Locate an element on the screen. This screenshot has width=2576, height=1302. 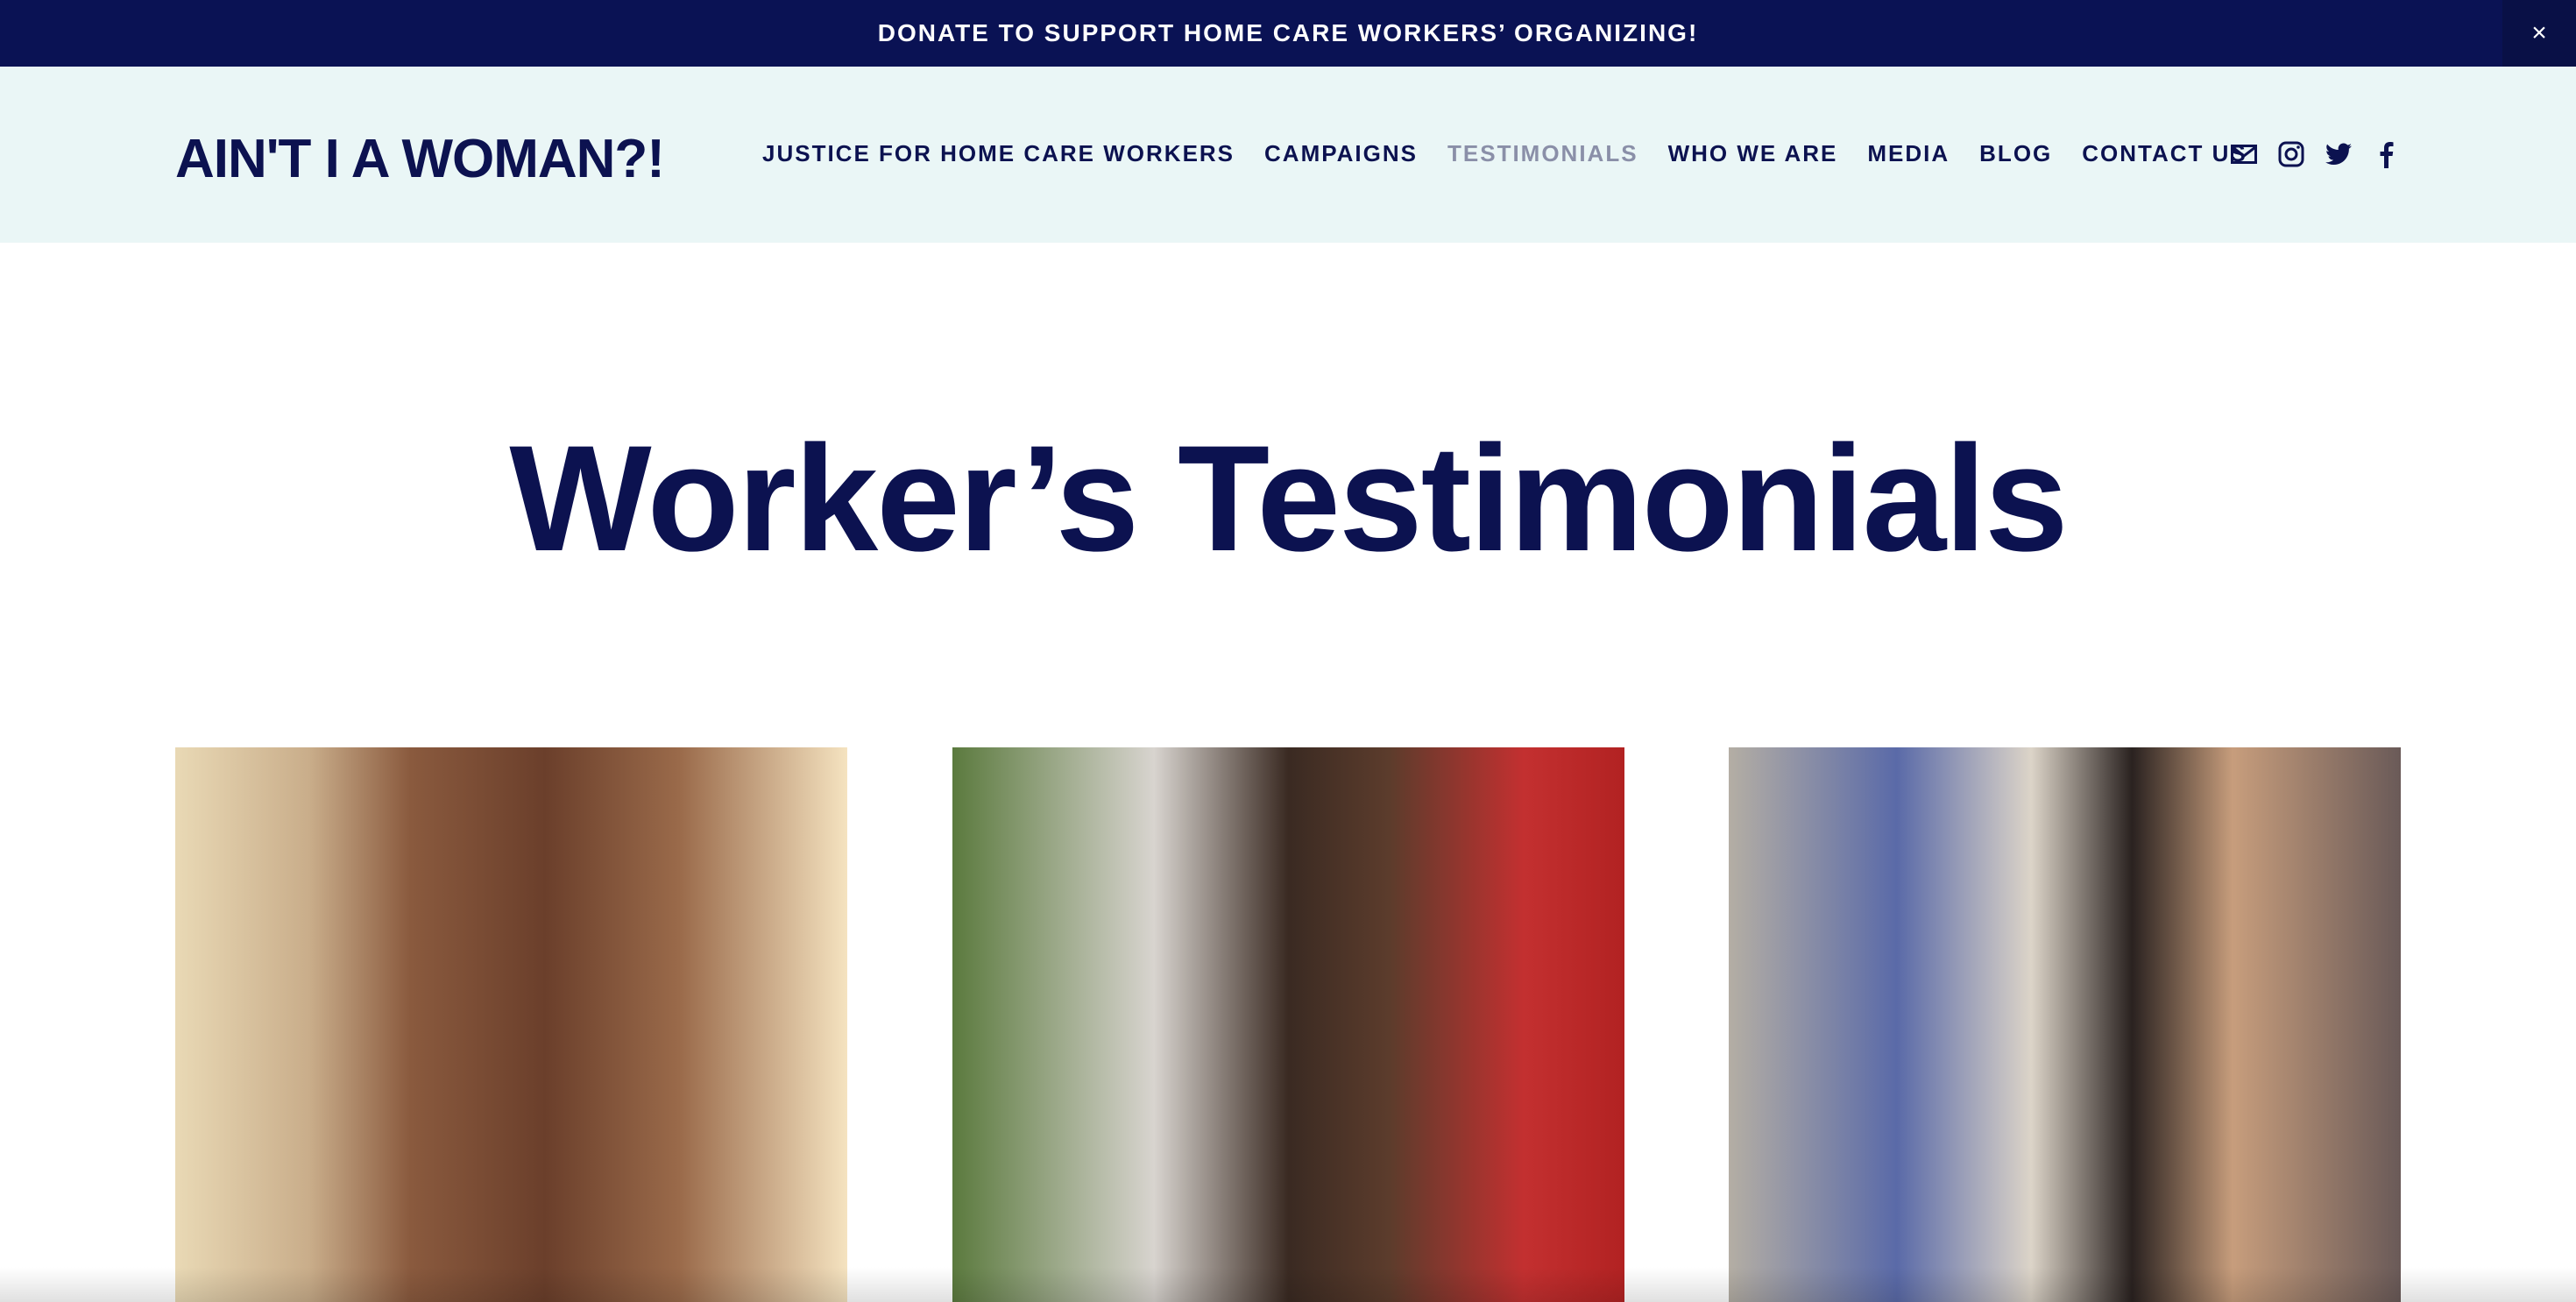
site-logo: AIN'T I A WOMAN?! is located at coordinates (420, 159).